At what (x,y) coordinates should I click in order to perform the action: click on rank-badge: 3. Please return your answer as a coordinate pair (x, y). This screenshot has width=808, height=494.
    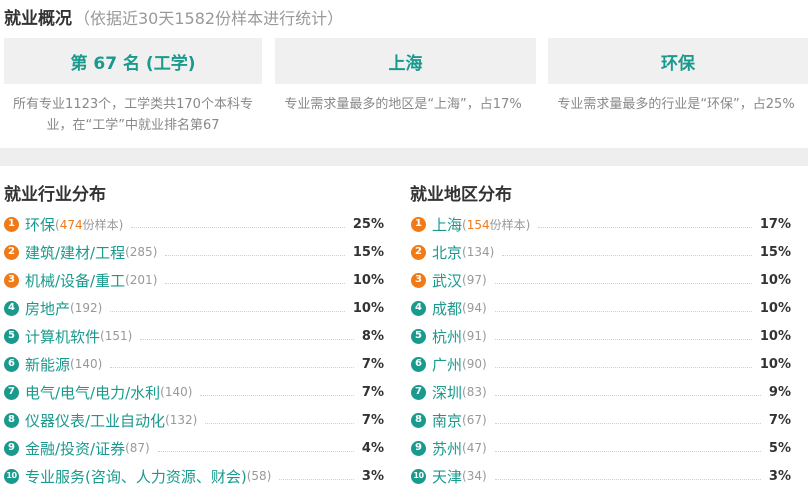
    Looking at the image, I should click on (11, 280).